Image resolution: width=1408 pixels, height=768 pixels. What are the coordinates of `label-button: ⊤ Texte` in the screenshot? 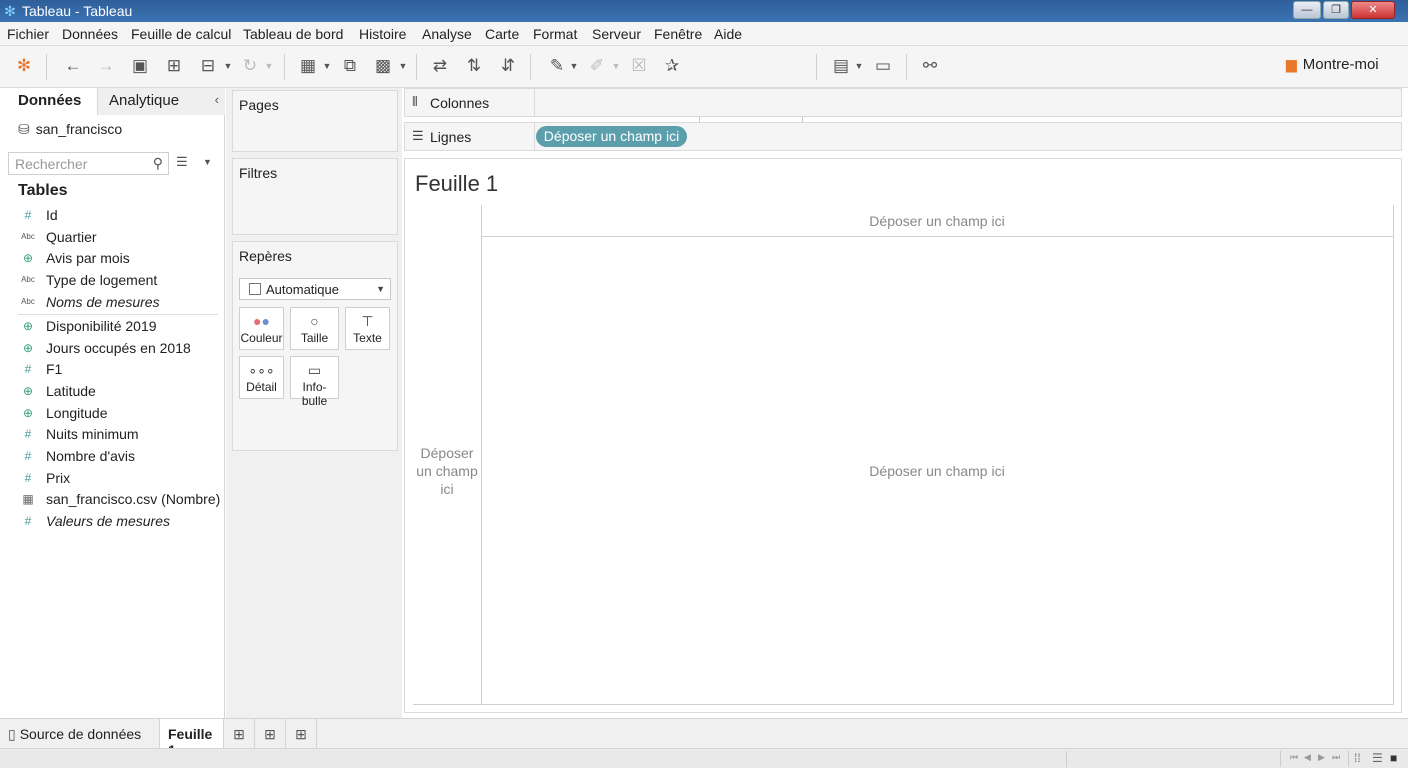 It's located at (367, 328).